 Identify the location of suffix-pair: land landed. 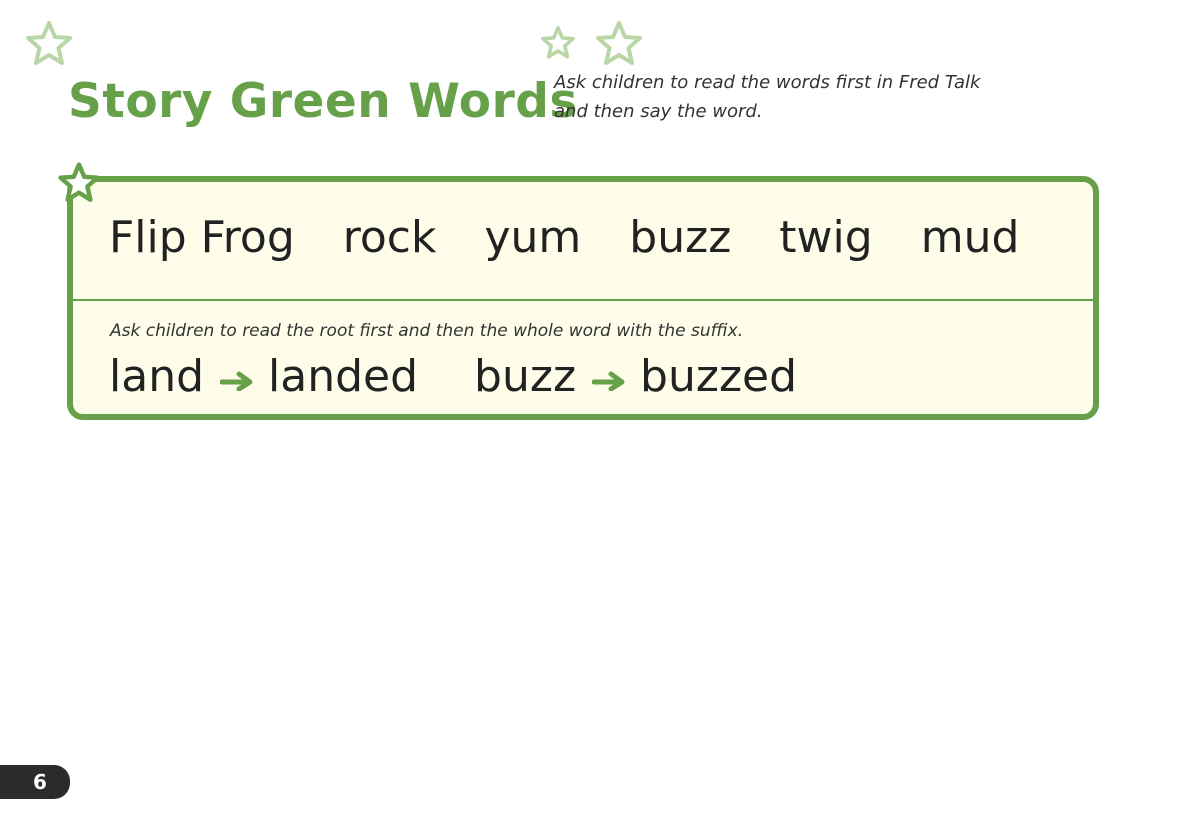
(263, 377).